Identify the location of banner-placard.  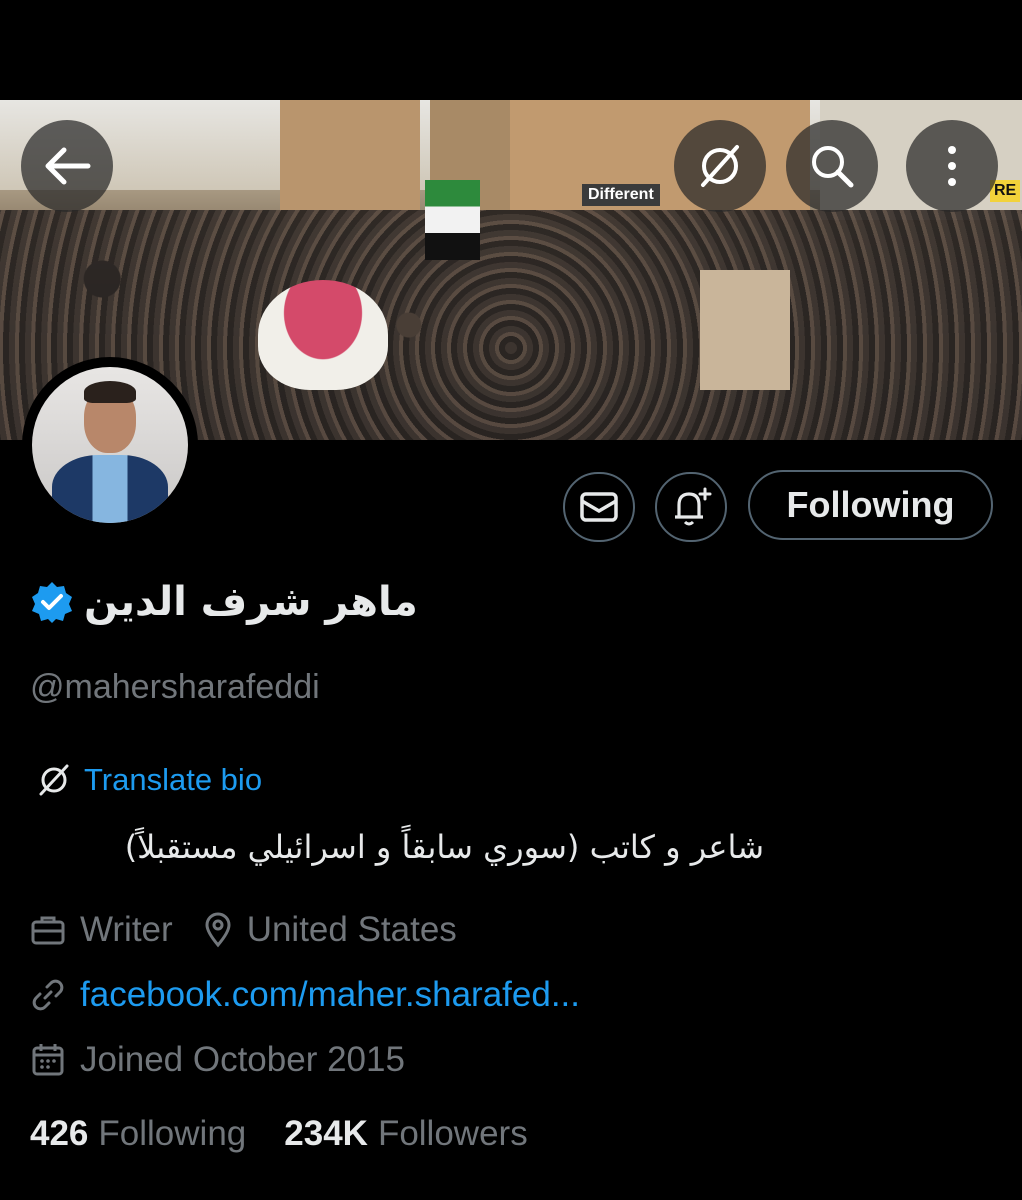
(745, 330).